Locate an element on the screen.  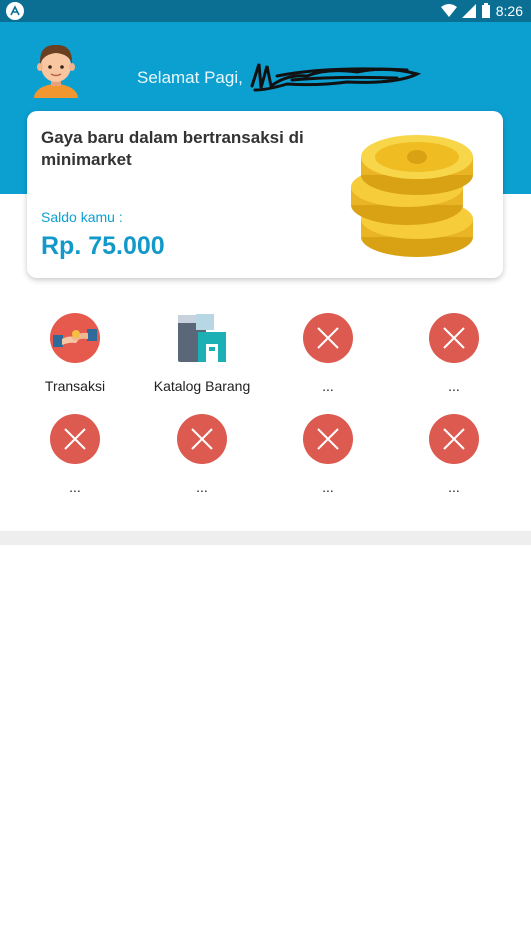
menu-item-katalog-barang: Katalog Barang is located at coordinates (202, 357).